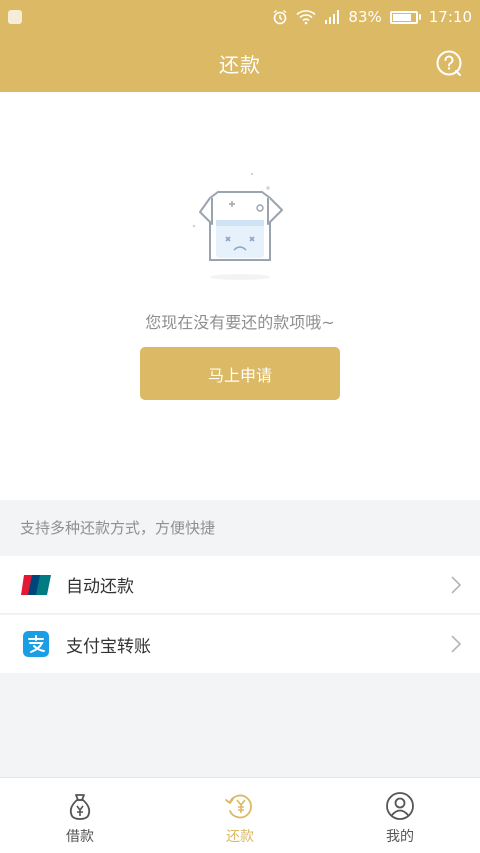 This screenshot has width=480, height=853. I want to click on alipay-transfer-row: 支付宝转账, so click(240, 644).